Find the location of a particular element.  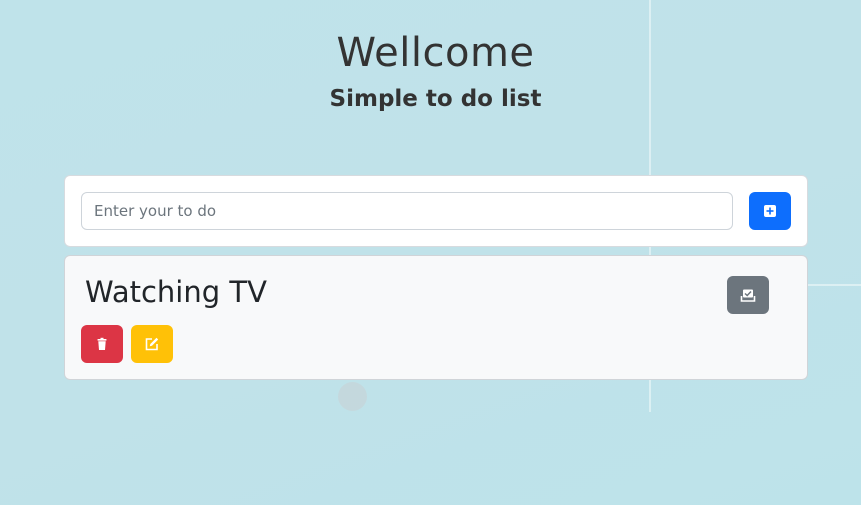

background-decoration-line is located at coordinates (834, 285).